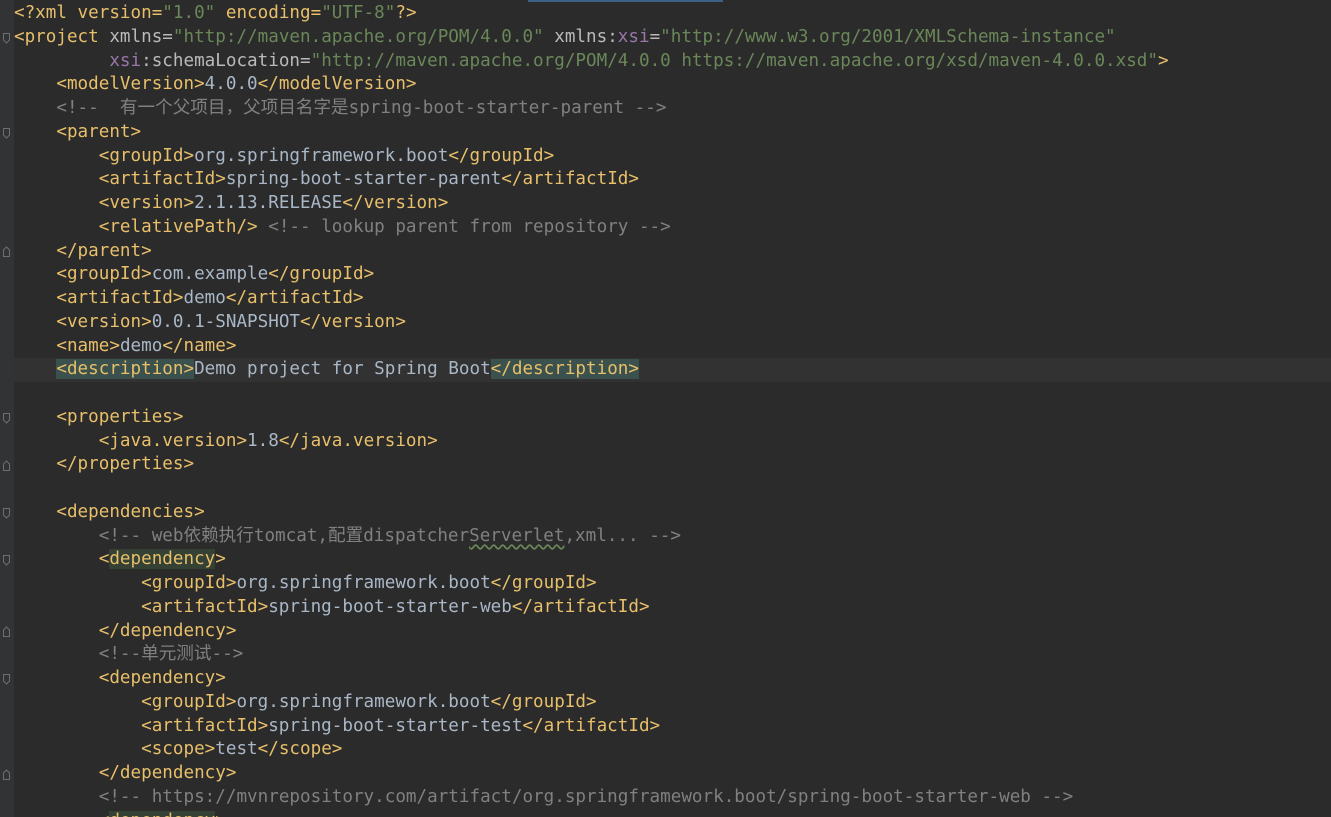  What do you see at coordinates (263, 440) in the screenshot?
I see `tag-text: 1.8` at bounding box center [263, 440].